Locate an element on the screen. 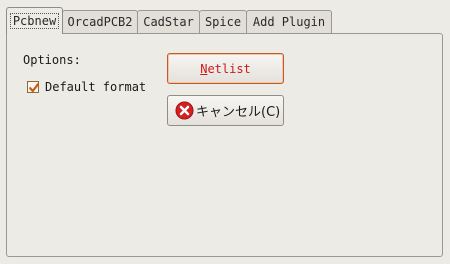 This screenshot has height=264, width=450. default-format-label: Default format is located at coordinates (96, 87).